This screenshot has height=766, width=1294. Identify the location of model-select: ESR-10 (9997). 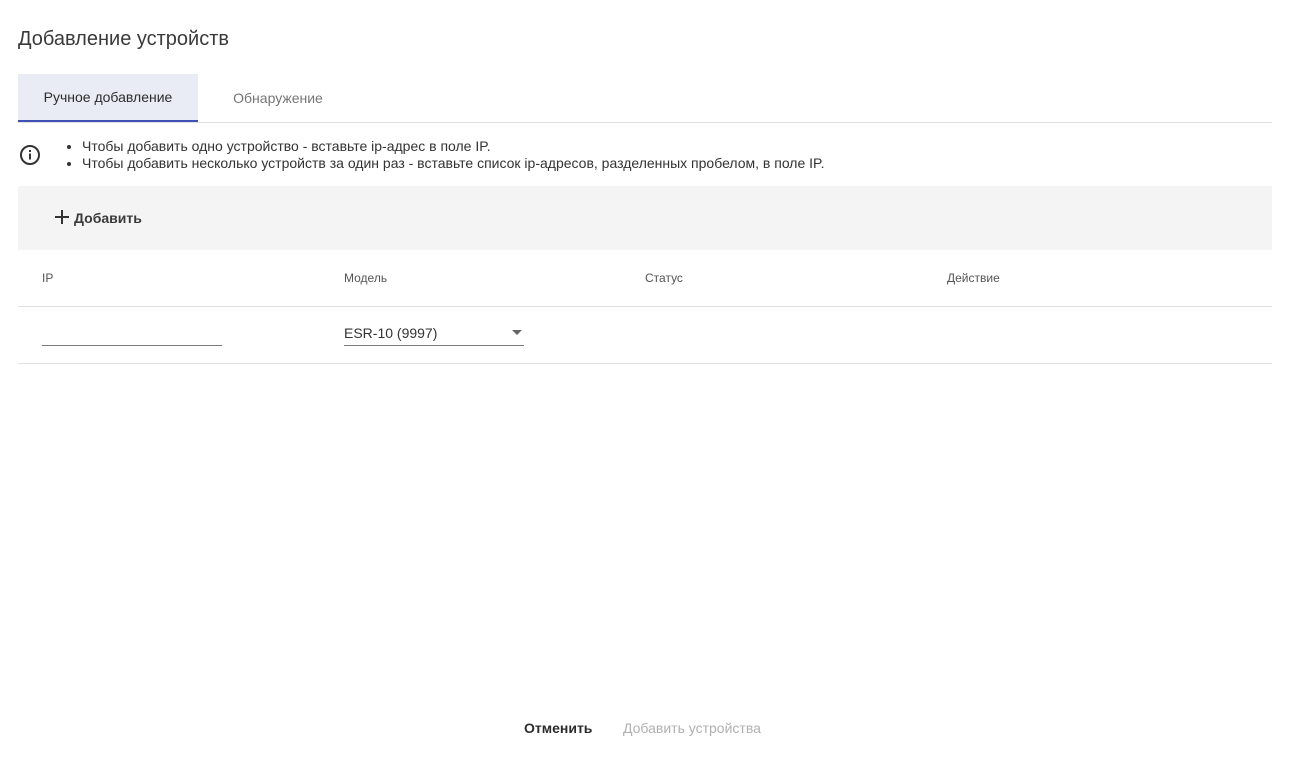
(434, 334).